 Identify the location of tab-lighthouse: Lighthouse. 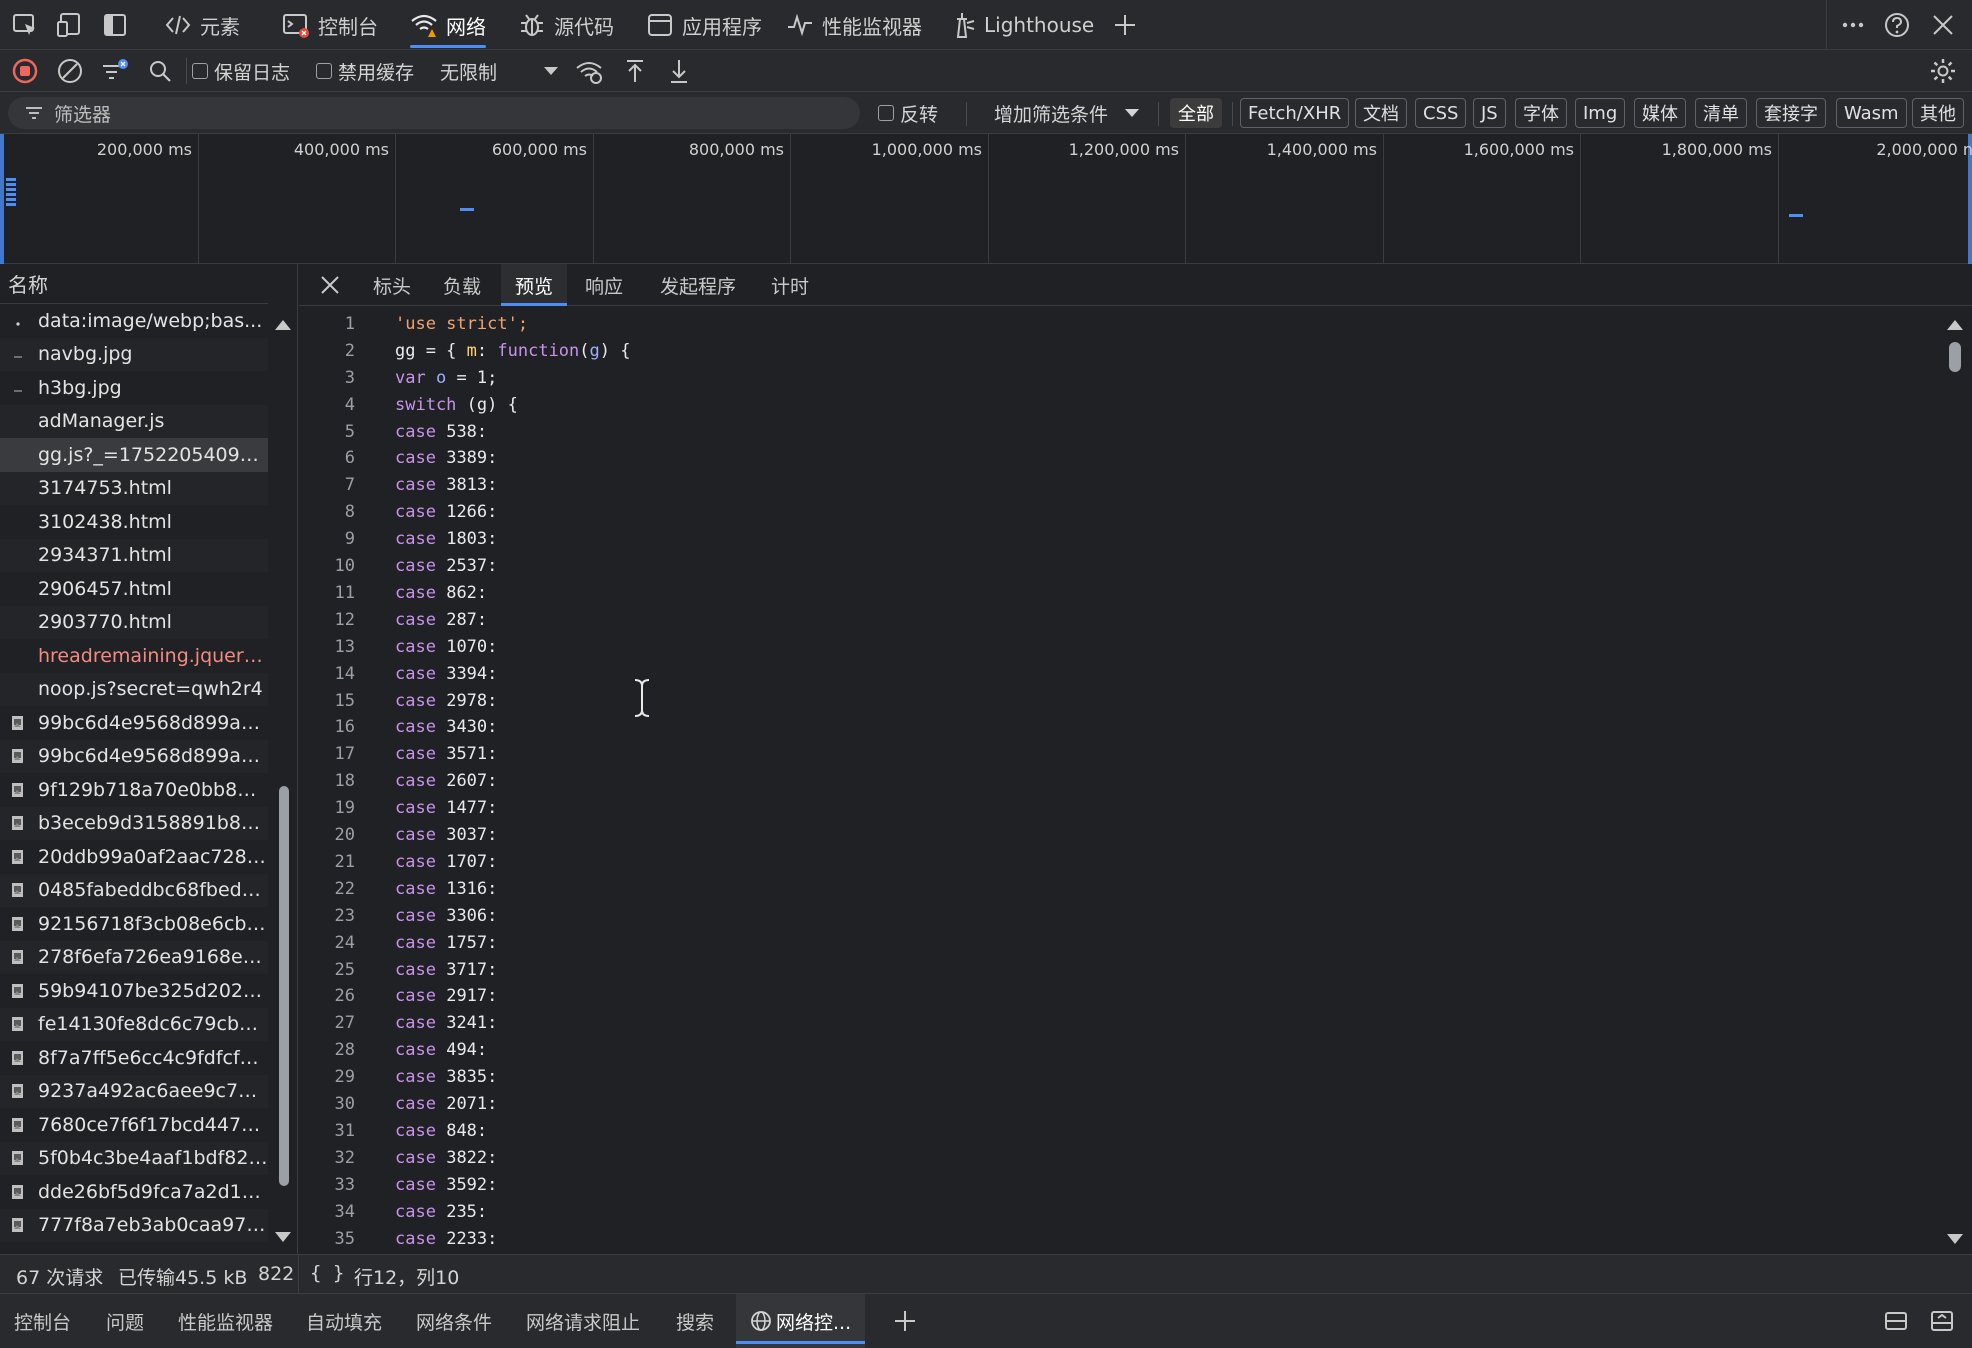
(1021, 25).